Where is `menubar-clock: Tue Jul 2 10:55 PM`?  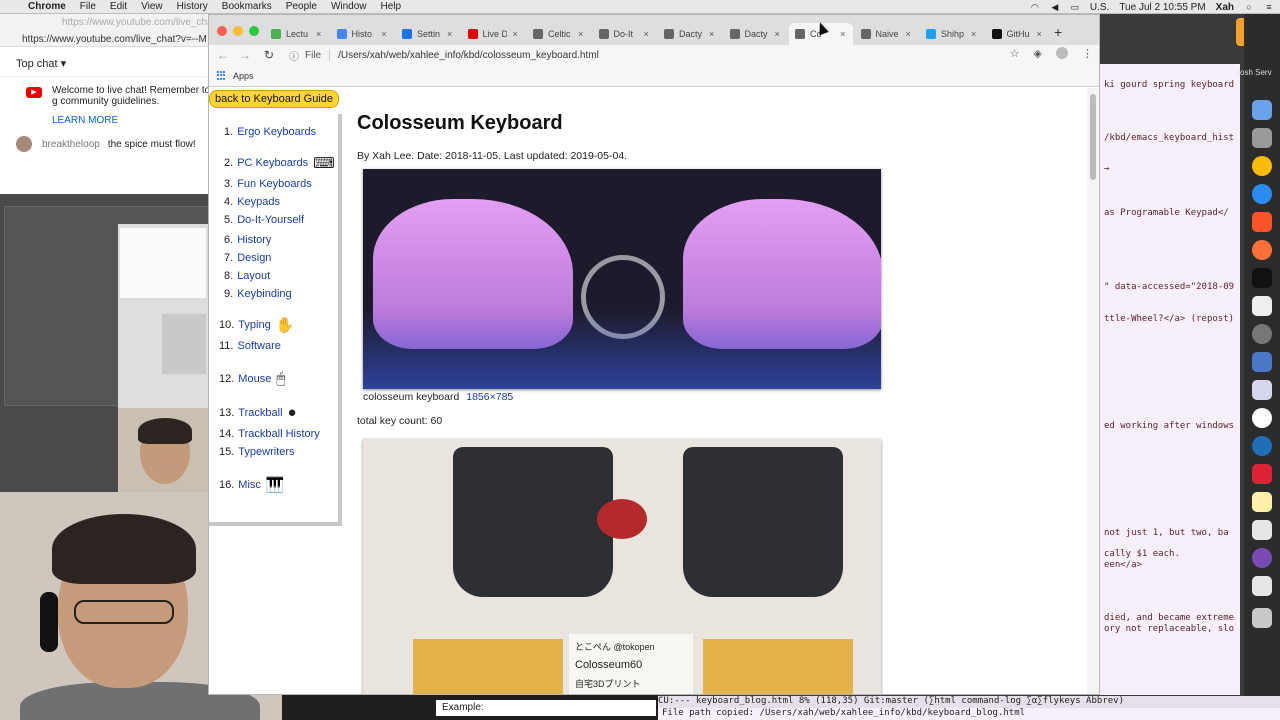
menubar-clock: Tue Jul 2 10:55 PM is located at coordinates (1162, 7).